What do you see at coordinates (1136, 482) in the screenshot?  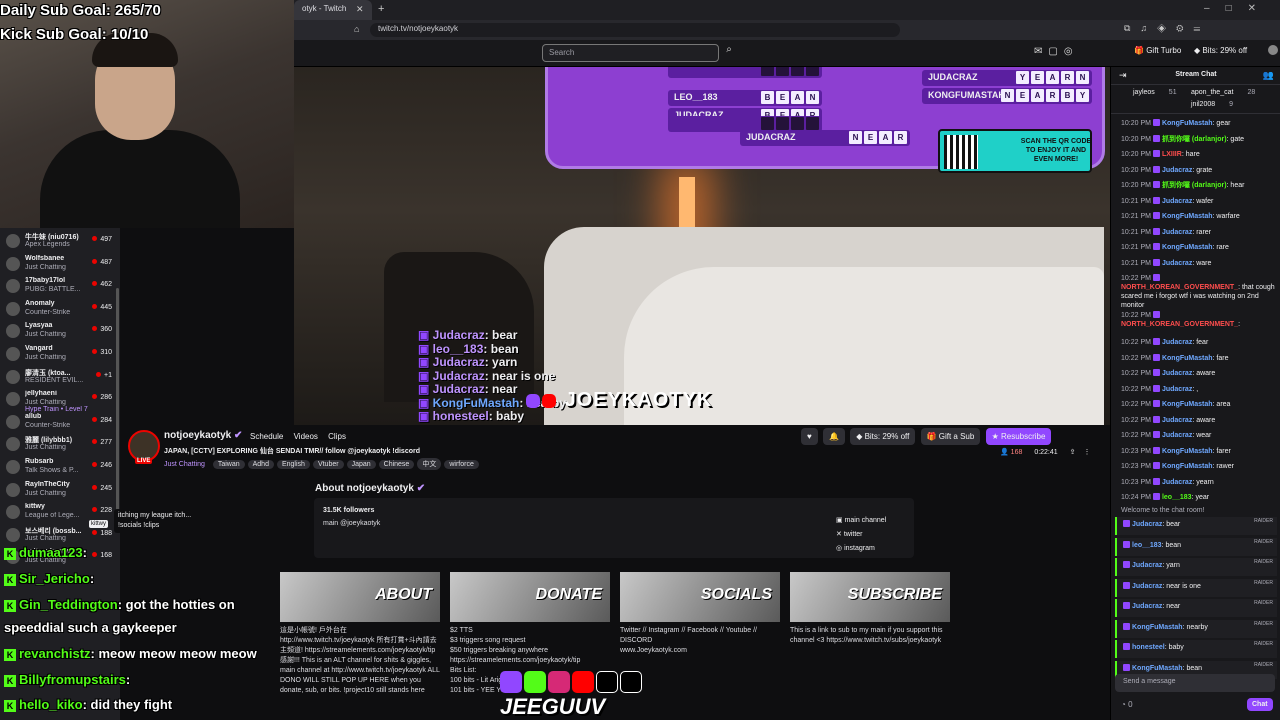 I see `timestamp: 10:23 PM` at bounding box center [1136, 482].